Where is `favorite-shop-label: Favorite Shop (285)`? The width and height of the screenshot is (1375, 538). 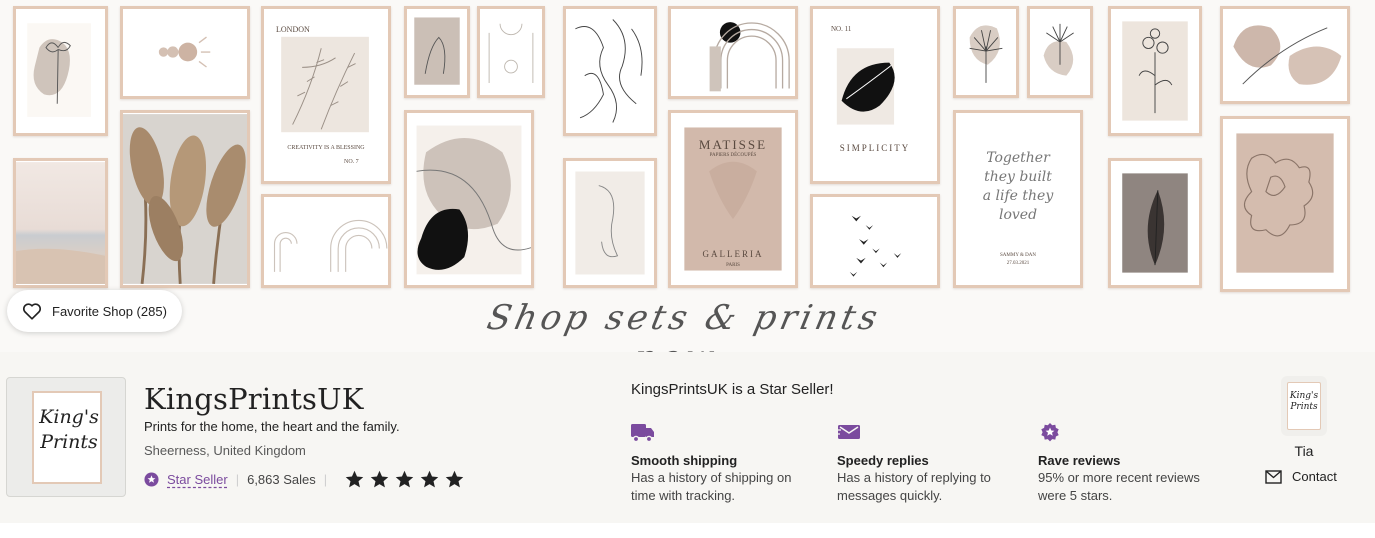 favorite-shop-label: Favorite Shop (285) is located at coordinates (109, 311).